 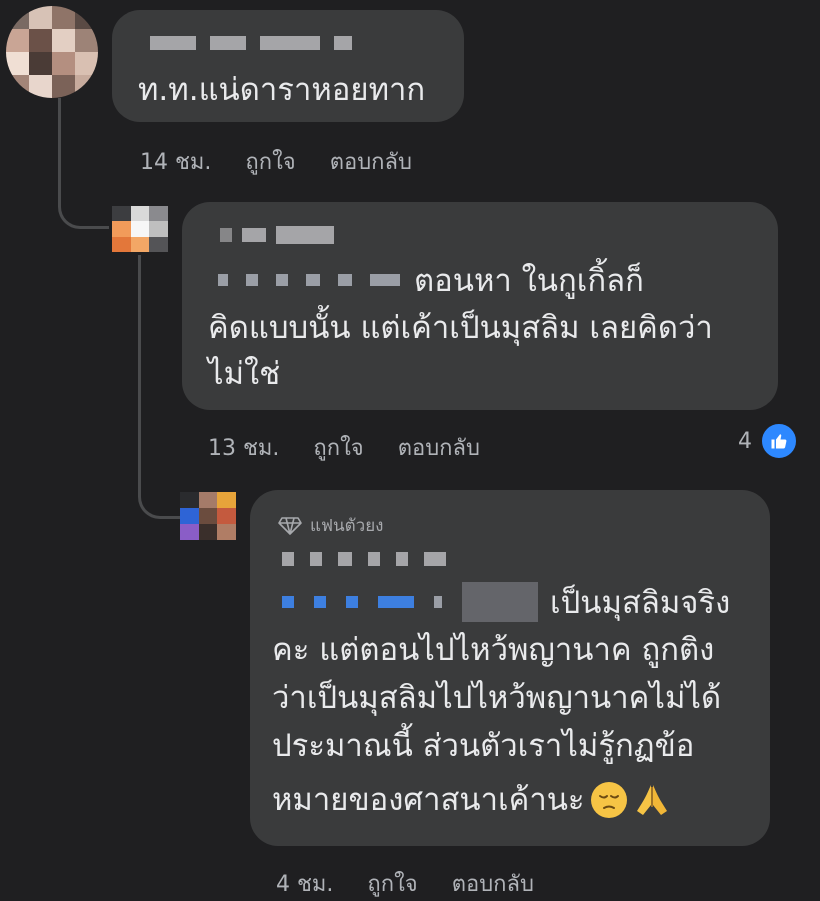 What do you see at coordinates (59, 148) in the screenshot?
I see `thread-line-main` at bounding box center [59, 148].